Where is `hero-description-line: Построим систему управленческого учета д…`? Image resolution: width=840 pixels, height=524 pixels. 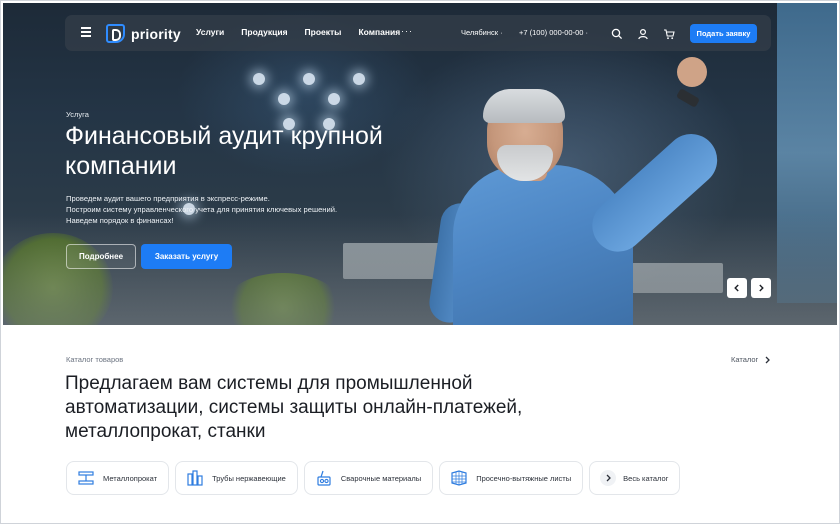 hero-description-line: Построим систему управленческого учета д… is located at coordinates (202, 210).